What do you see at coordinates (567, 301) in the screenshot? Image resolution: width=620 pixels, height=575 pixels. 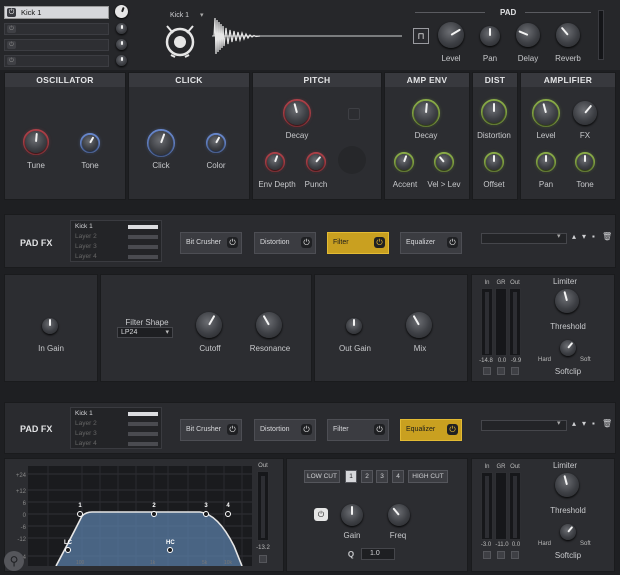 I see `pad-fx-1-threshold-knob` at bounding box center [567, 301].